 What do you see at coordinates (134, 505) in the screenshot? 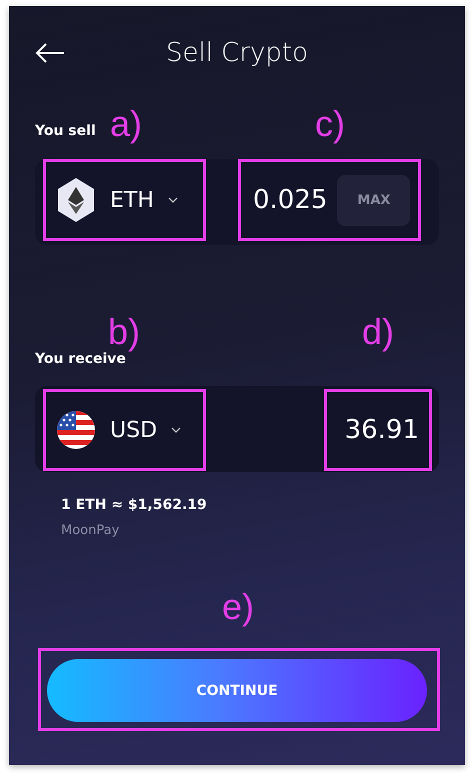
I see `exchange-rate: 1 ETH ≈ $1,562.19` at bounding box center [134, 505].